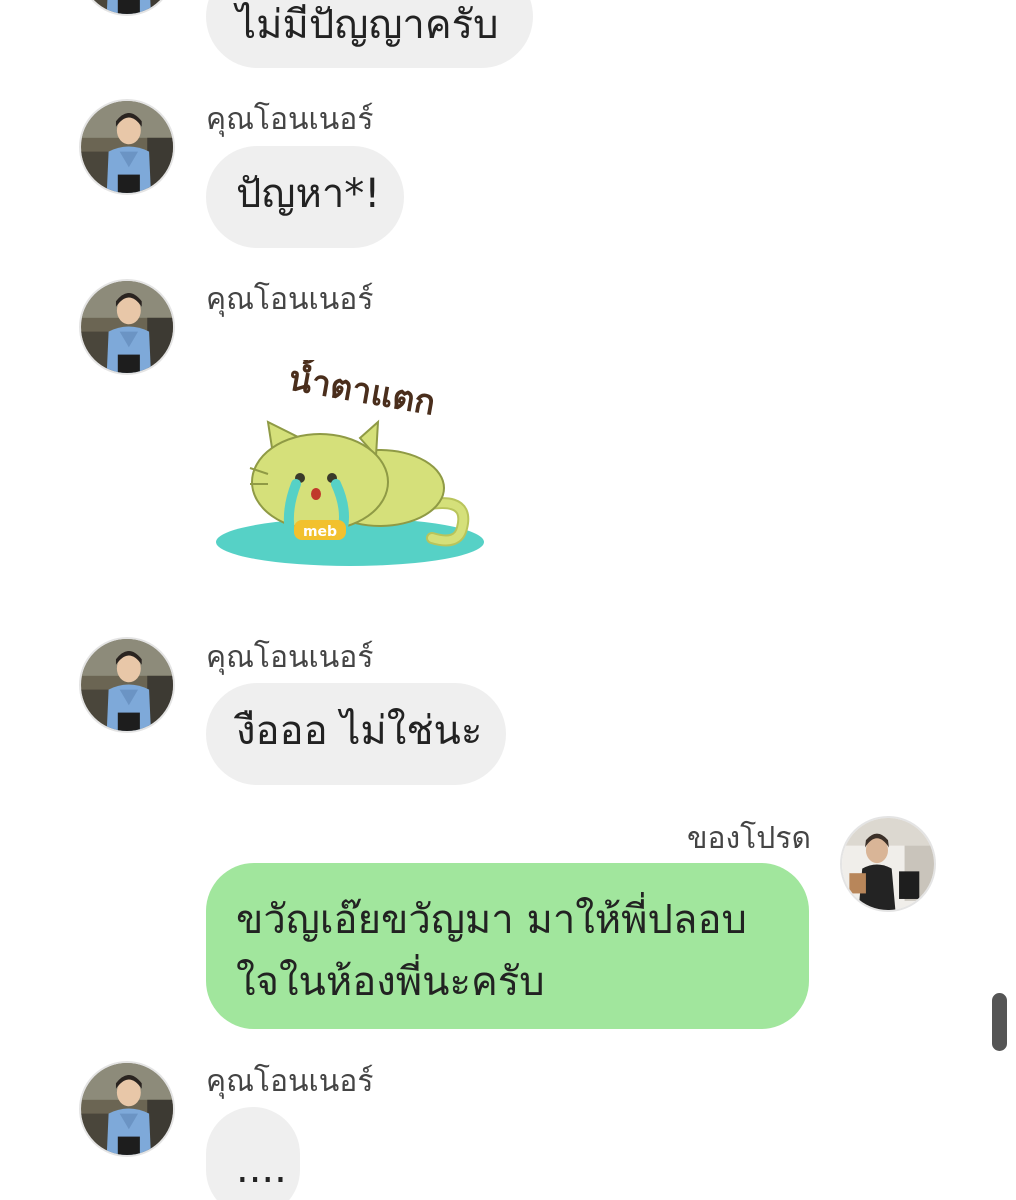  What do you see at coordinates (999, 1022) in the screenshot?
I see `scrollbar-thumb` at bounding box center [999, 1022].